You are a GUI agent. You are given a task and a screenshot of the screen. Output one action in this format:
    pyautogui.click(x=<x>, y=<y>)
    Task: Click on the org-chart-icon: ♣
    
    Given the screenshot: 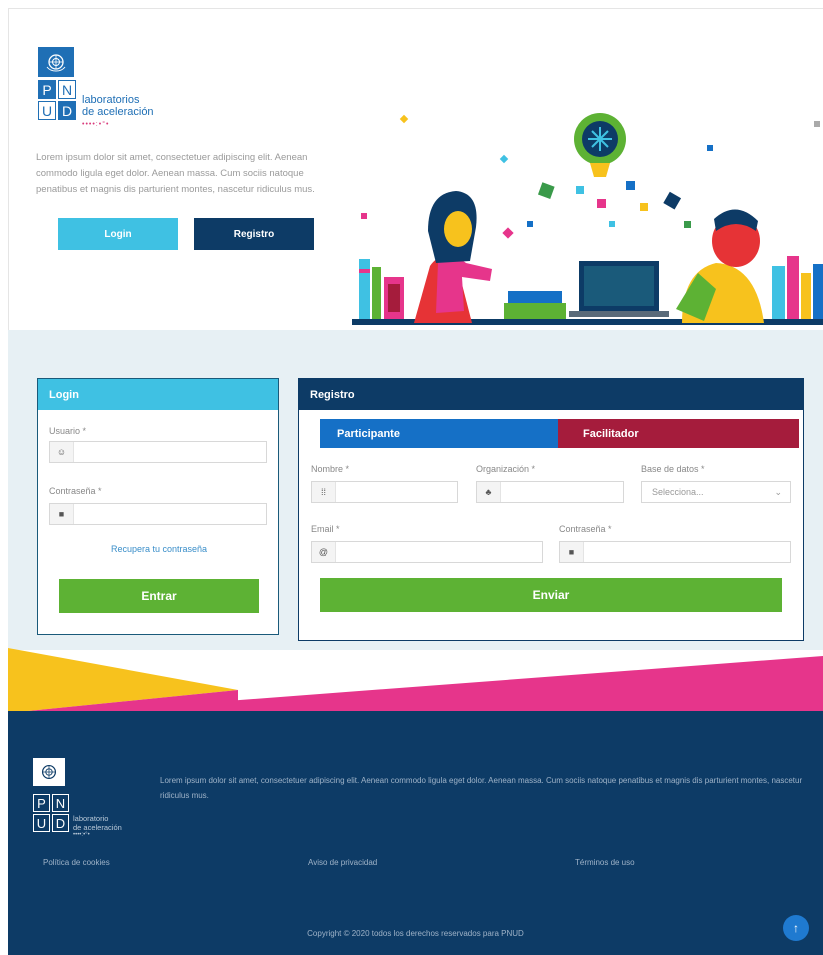 What is the action you would take?
    pyautogui.click(x=489, y=492)
    